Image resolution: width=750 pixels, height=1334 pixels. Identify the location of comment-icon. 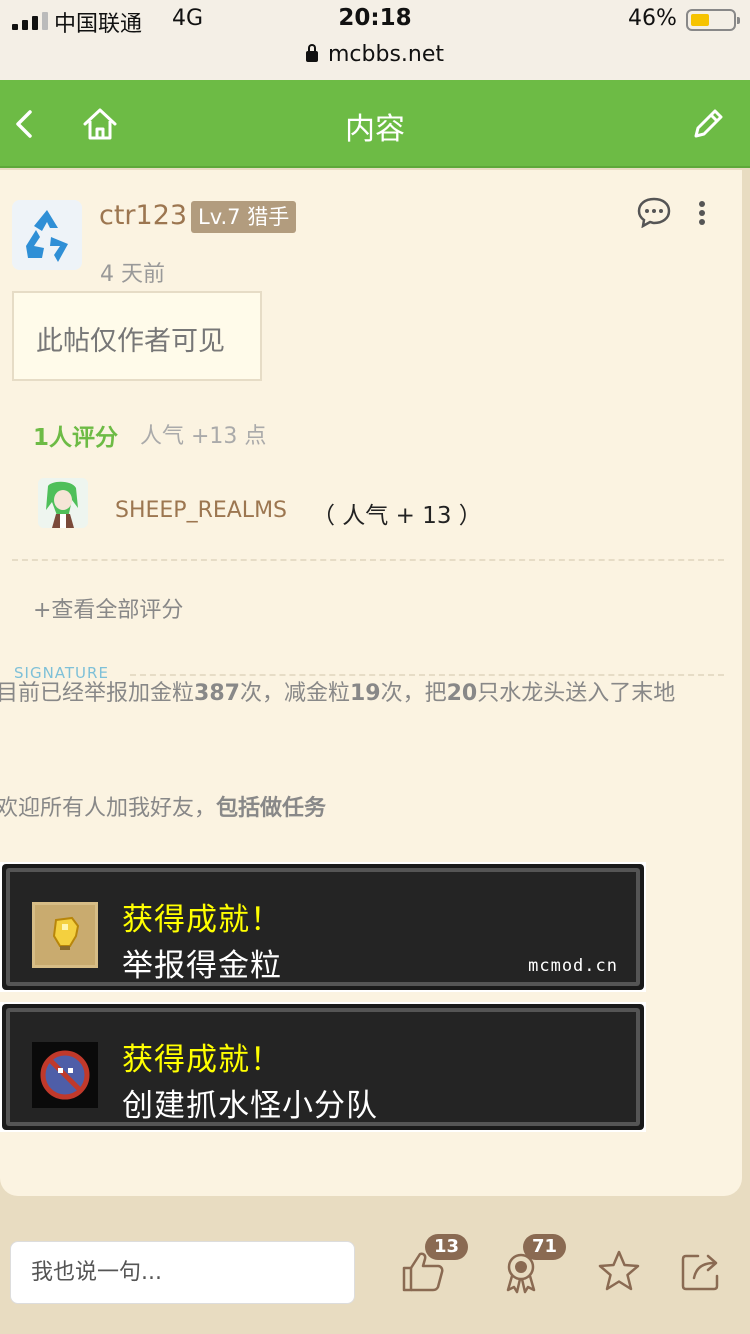
(654, 212).